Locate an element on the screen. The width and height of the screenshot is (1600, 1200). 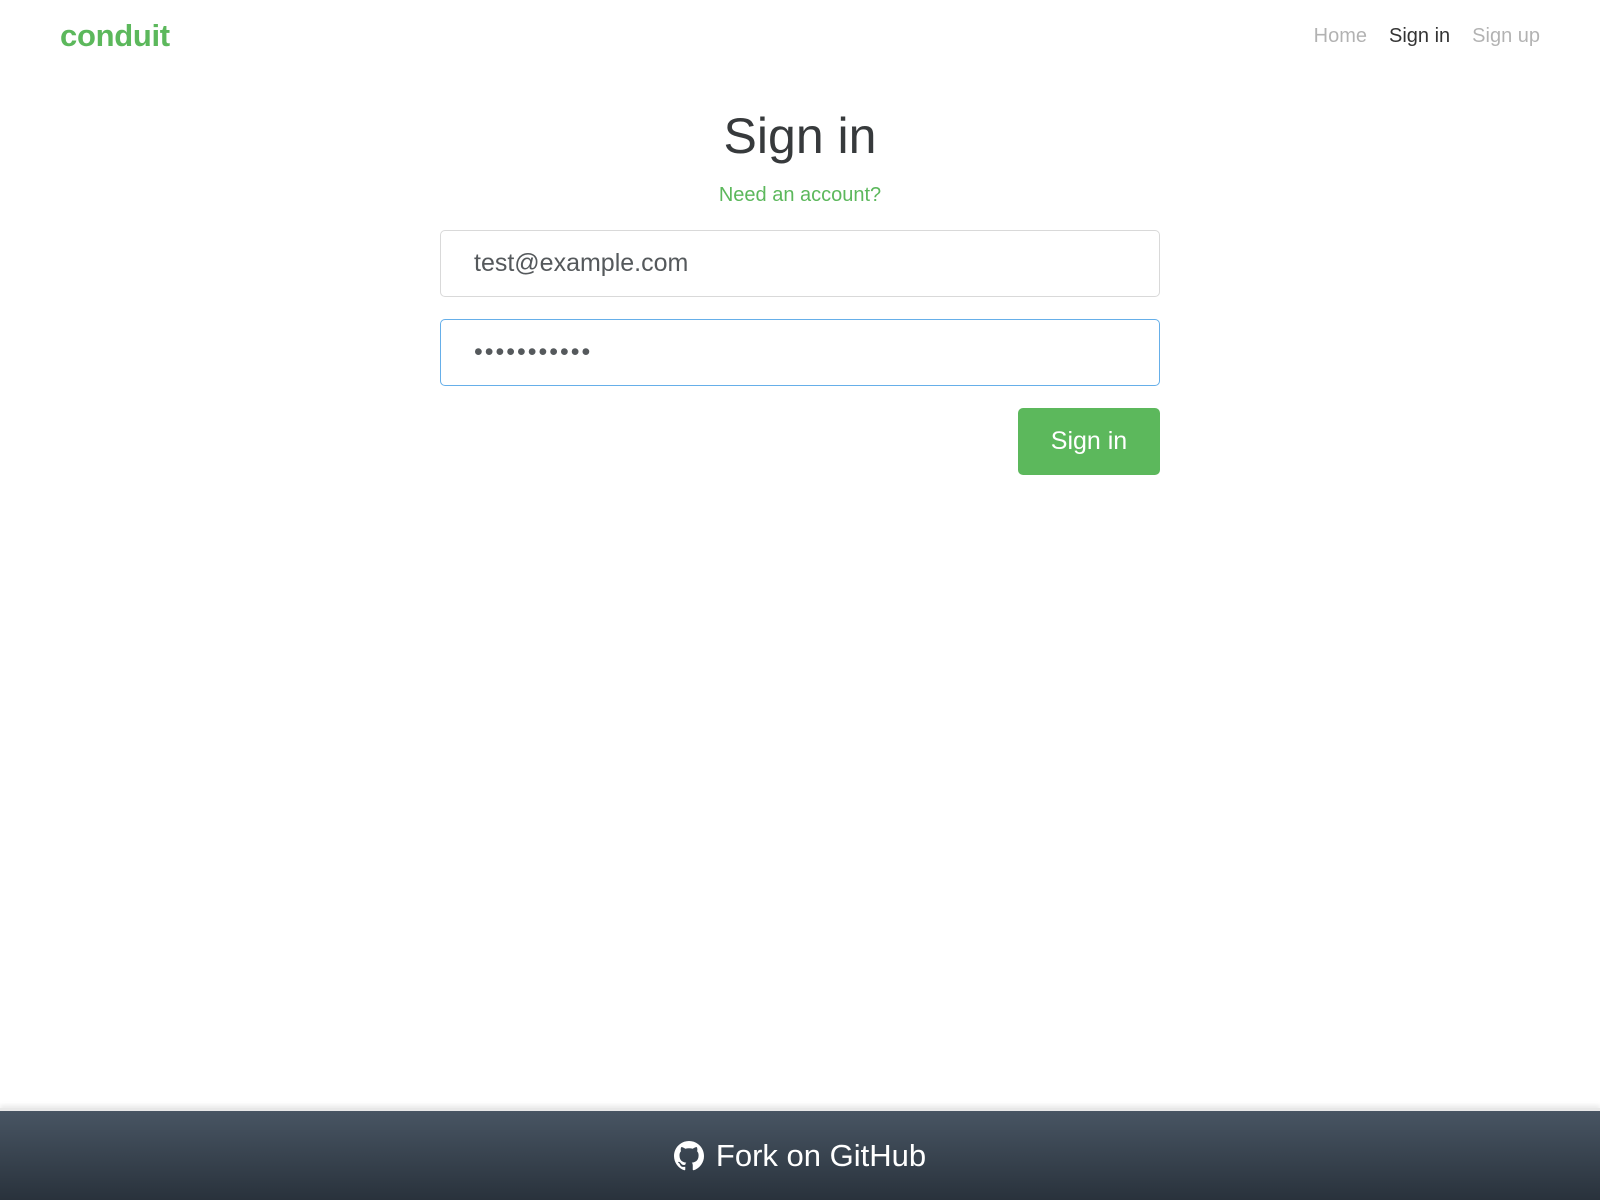
sign-in-form: Sign in is located at coordinates (800, 352).